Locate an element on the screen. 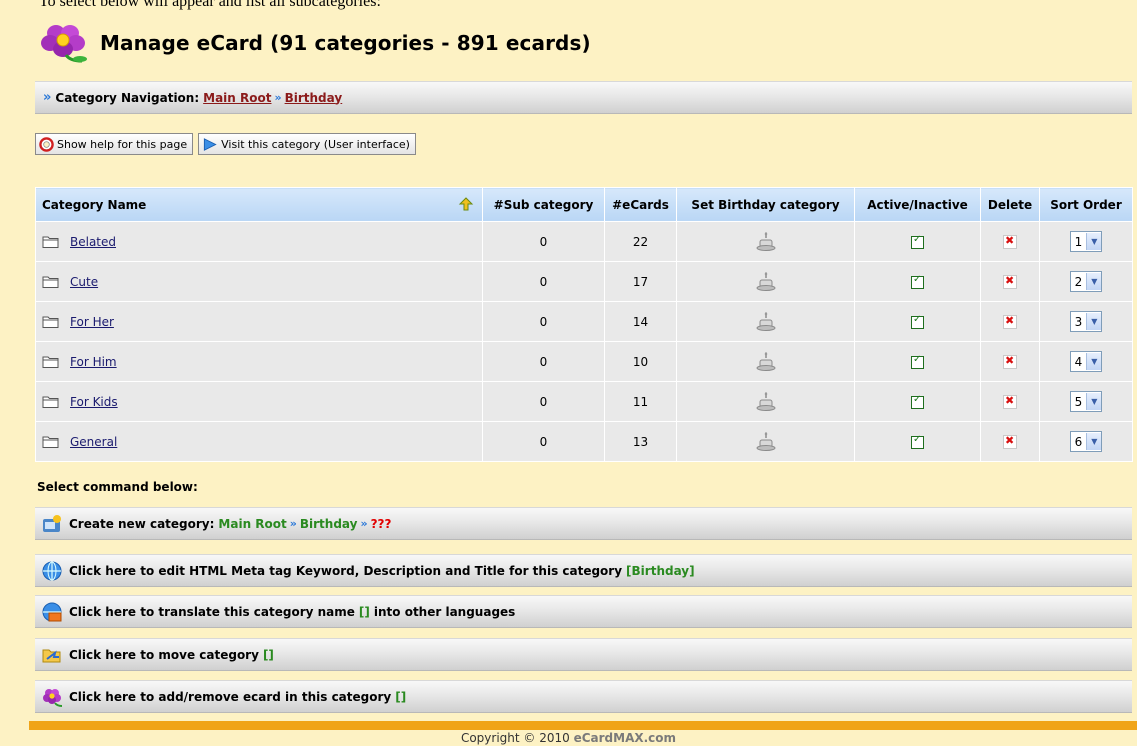 This screenshot has width=1137, height=746. translate-label-after: into other languages is located at coordinates (444, 611).